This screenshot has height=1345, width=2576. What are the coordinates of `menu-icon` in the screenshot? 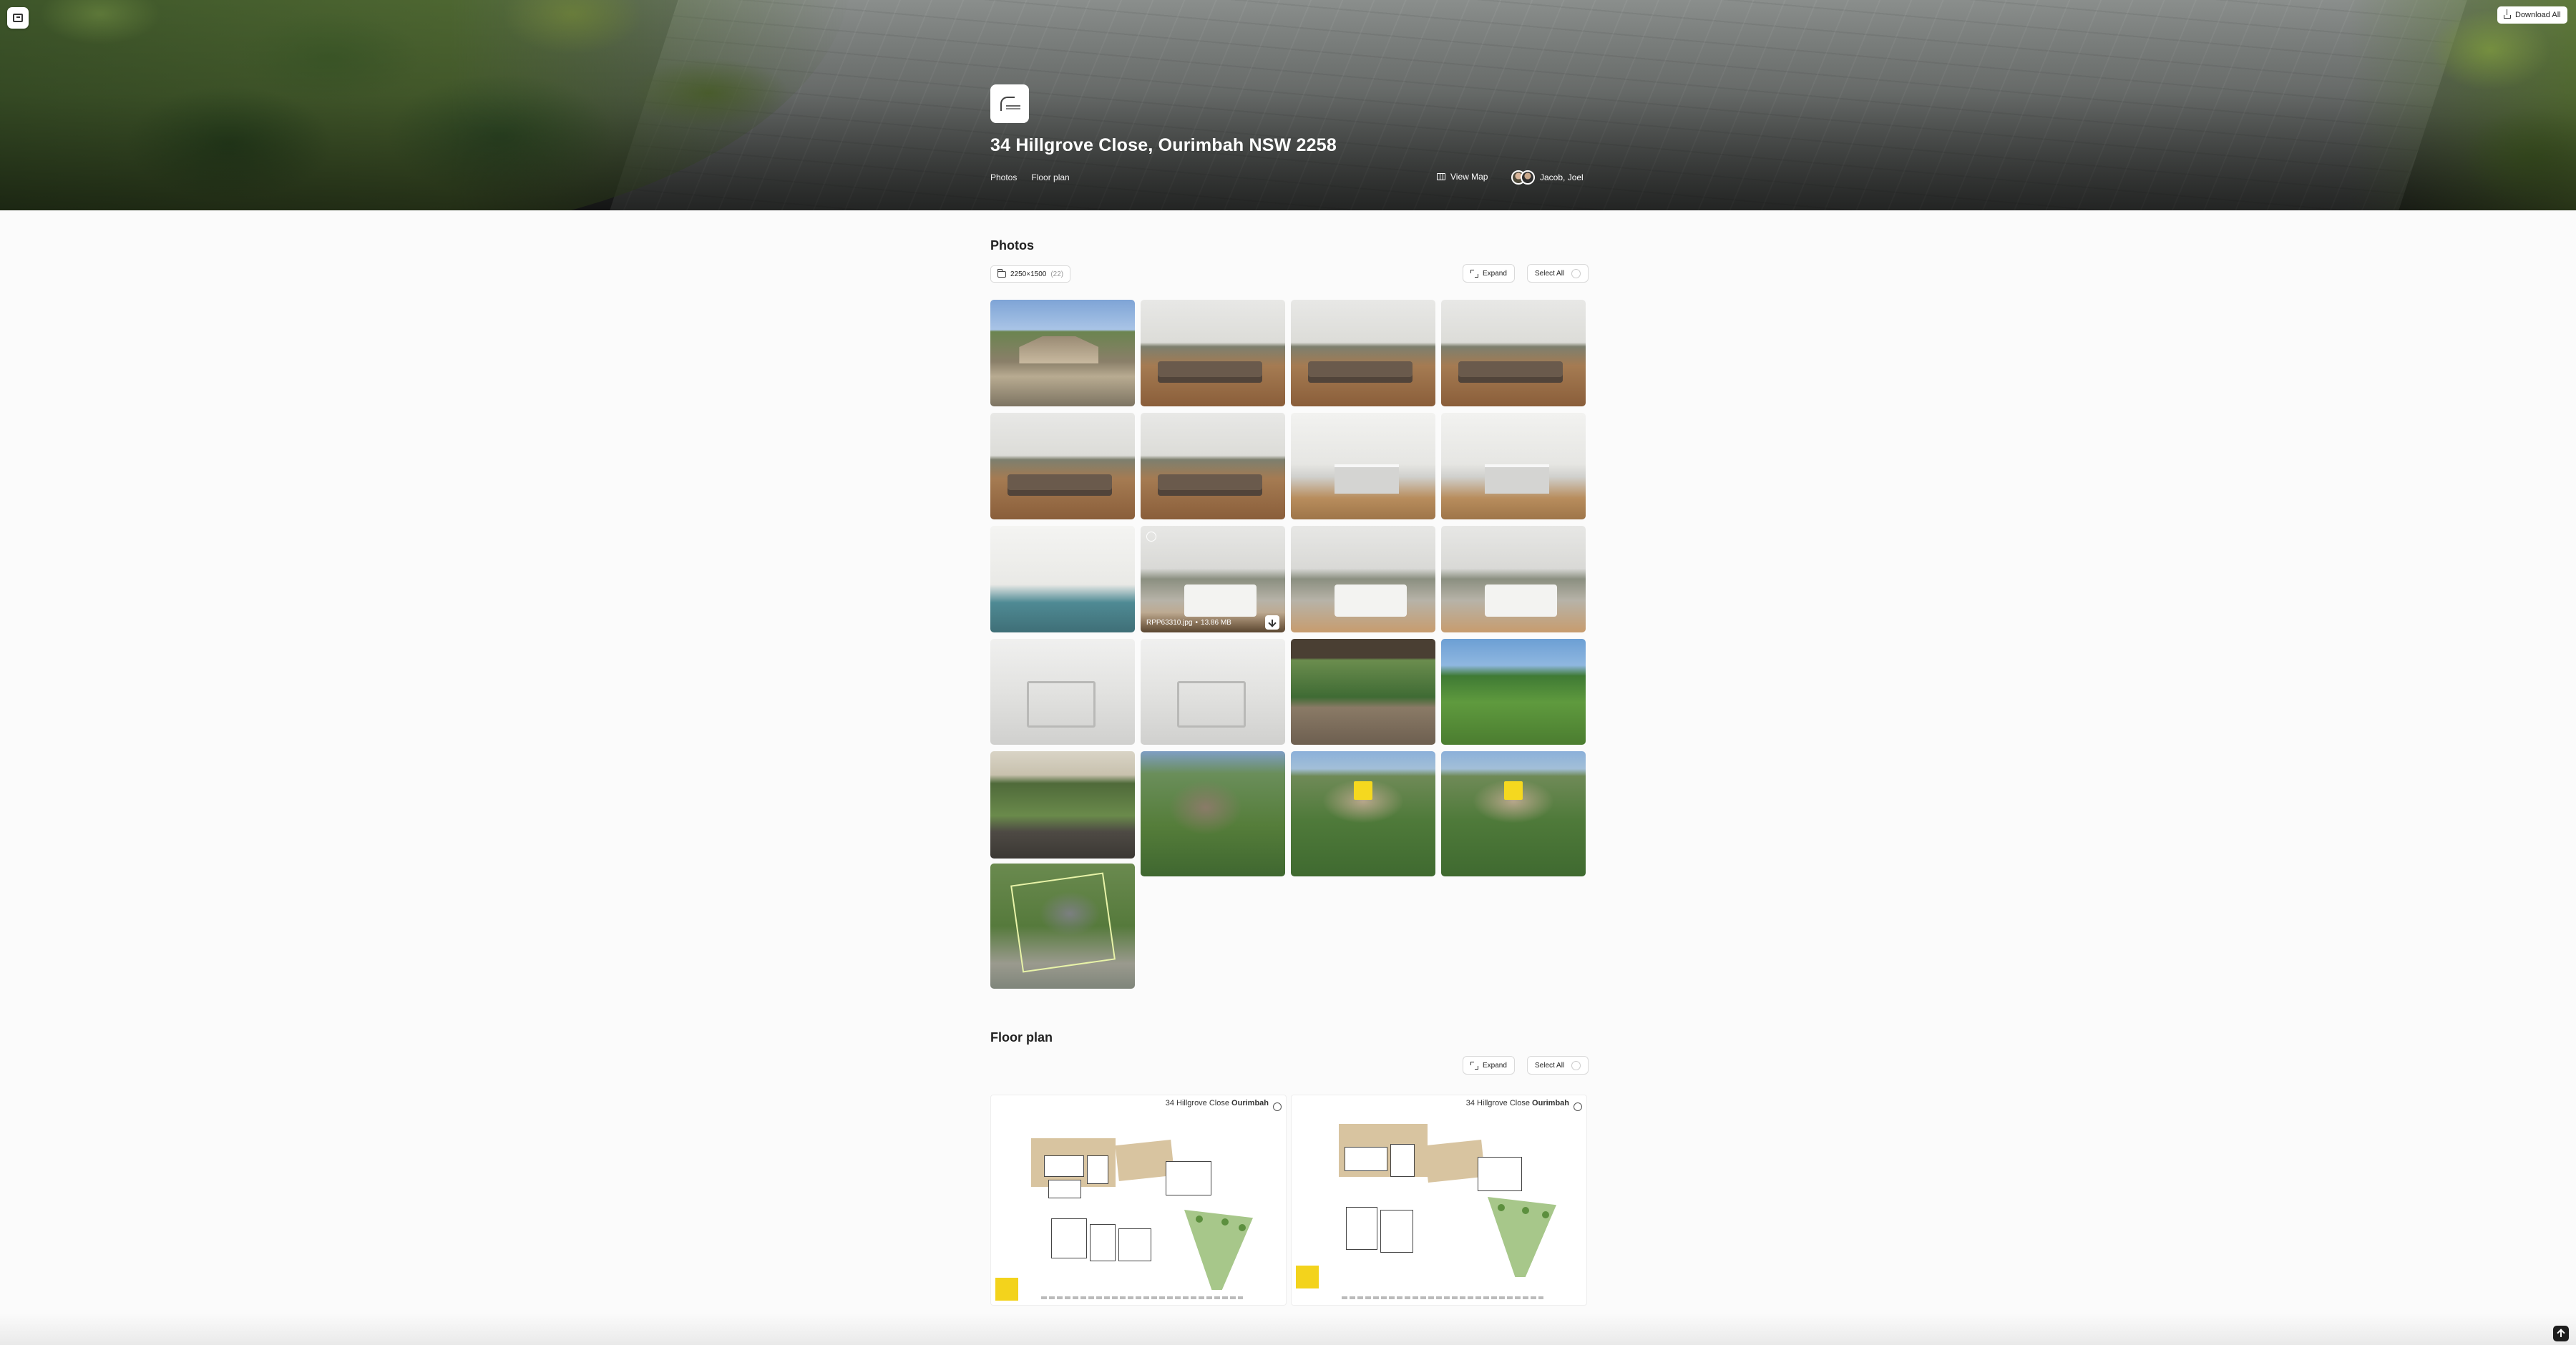 It's located at (18, 18).